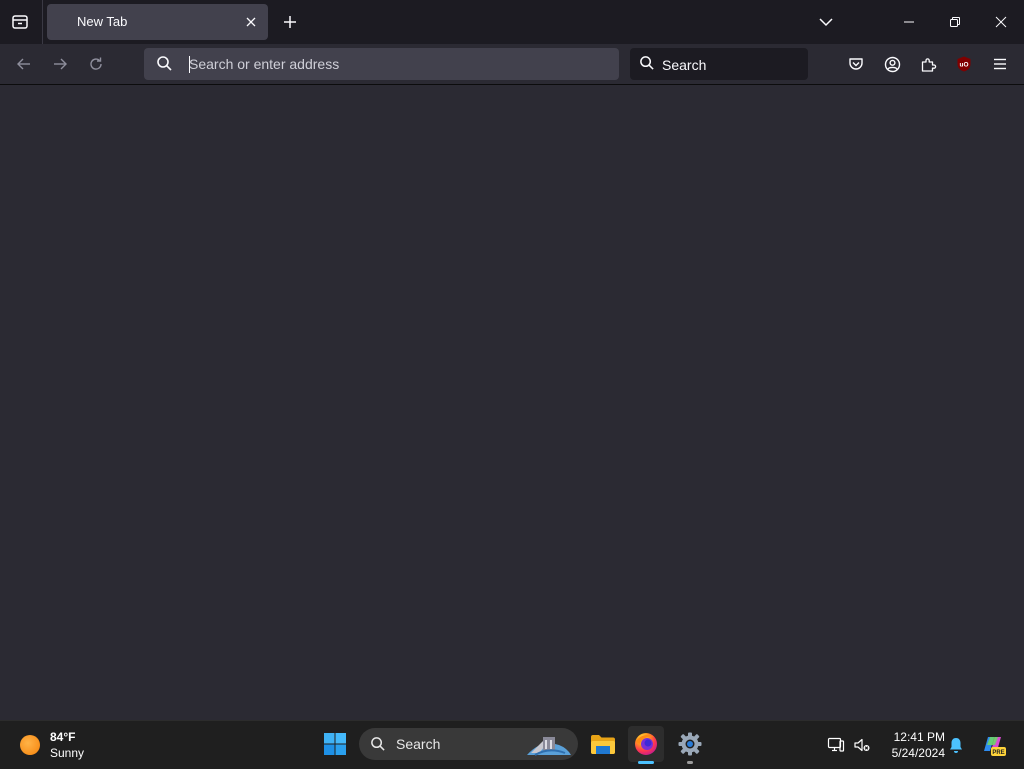 The width and height of the screenshot is (1024, 769). Describe the element at coordinates (892, 64) in the screenshot. I see `account-icon` at that location.